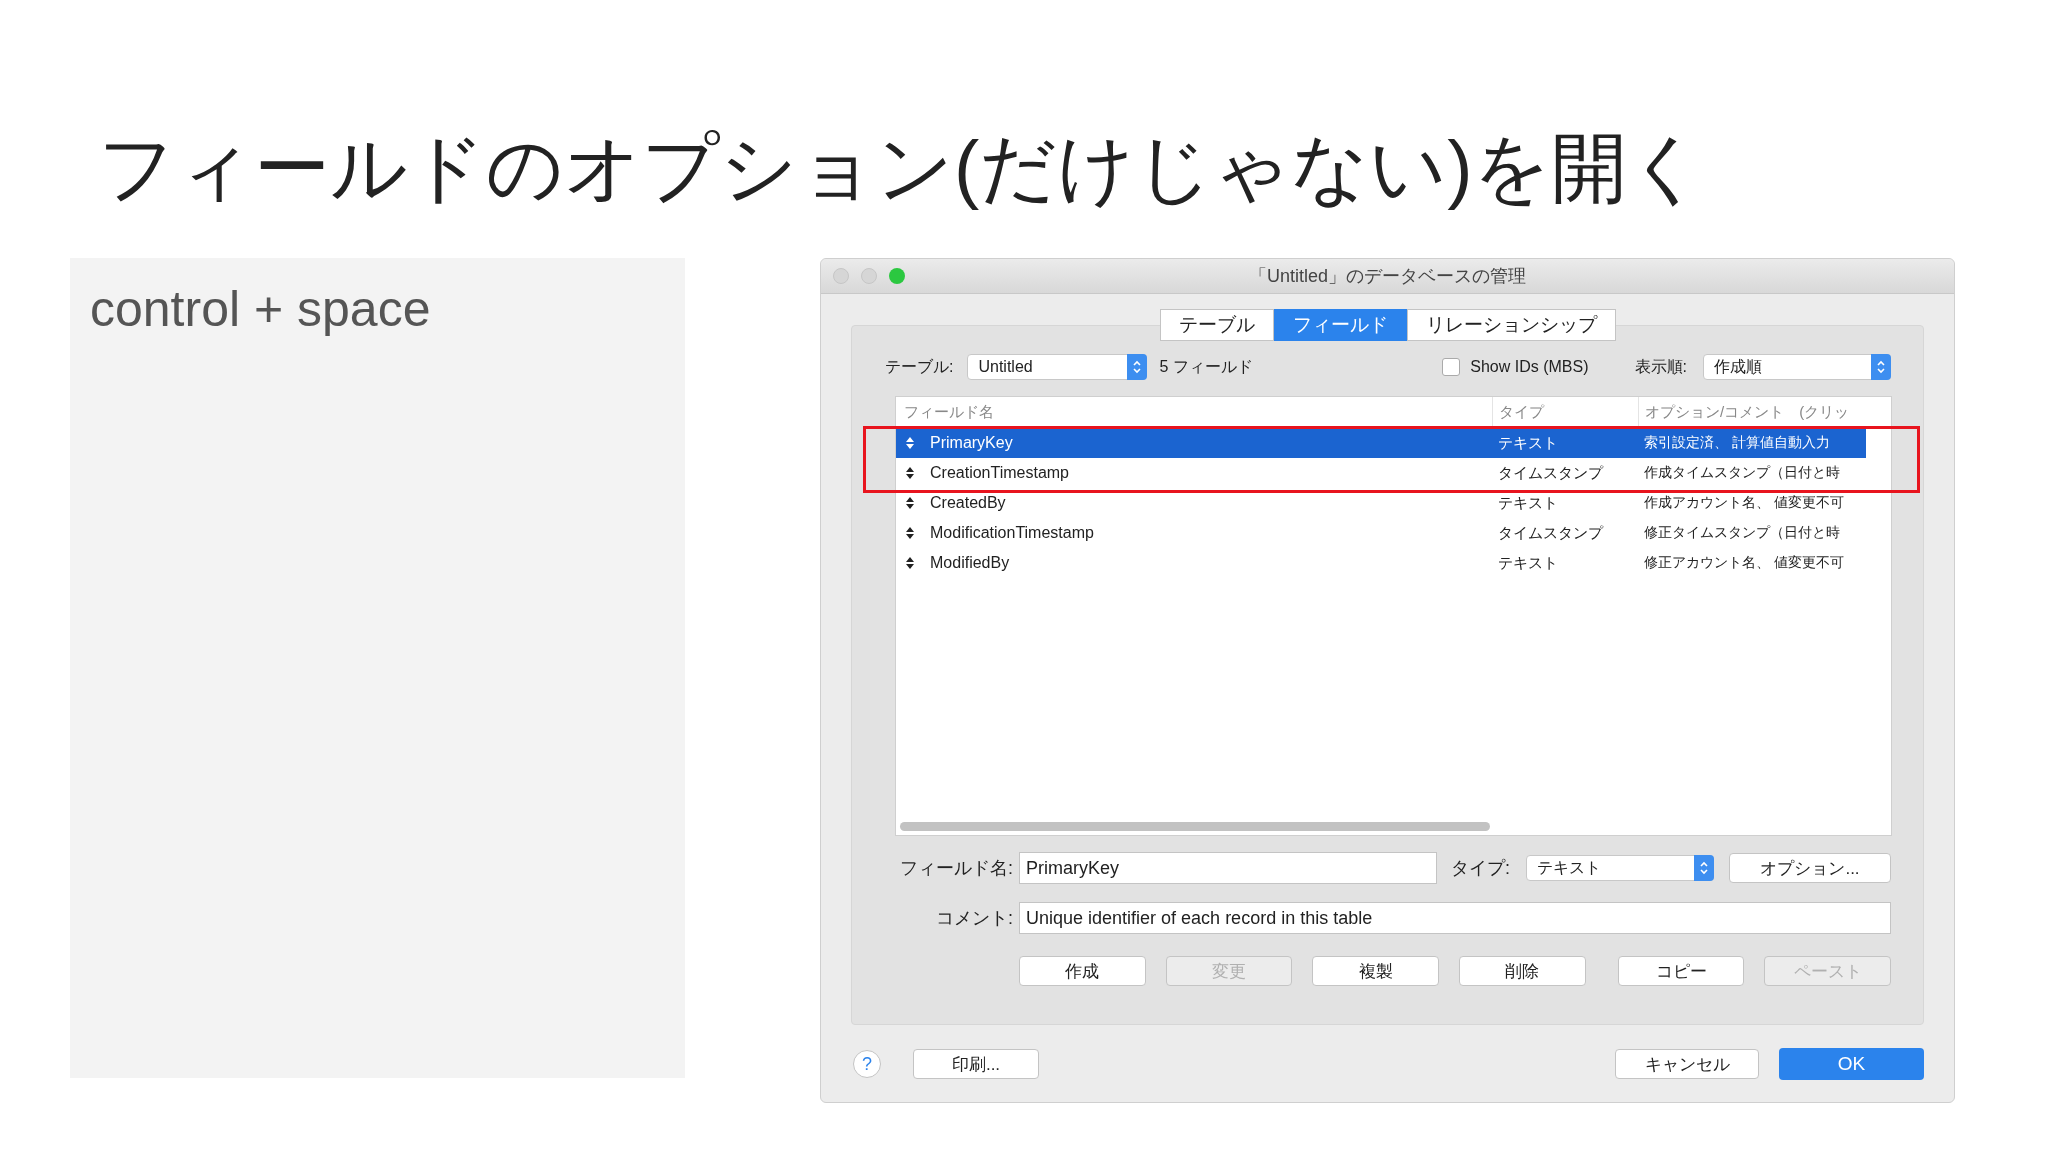  I want to click on sort-label: 表示順:, so click(1660, 366).